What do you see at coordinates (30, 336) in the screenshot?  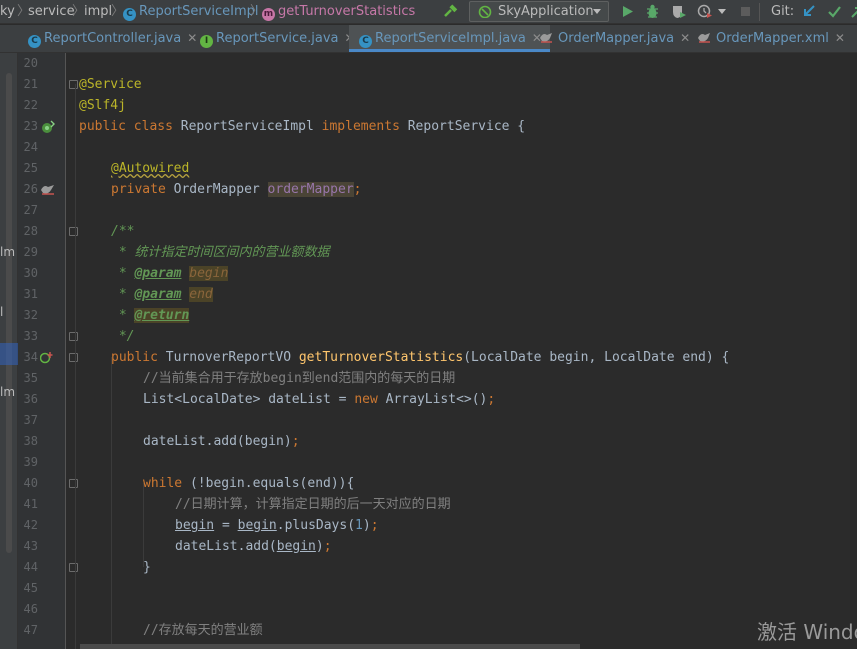 I see `line-number: 33` at bounding box center [30, 336].